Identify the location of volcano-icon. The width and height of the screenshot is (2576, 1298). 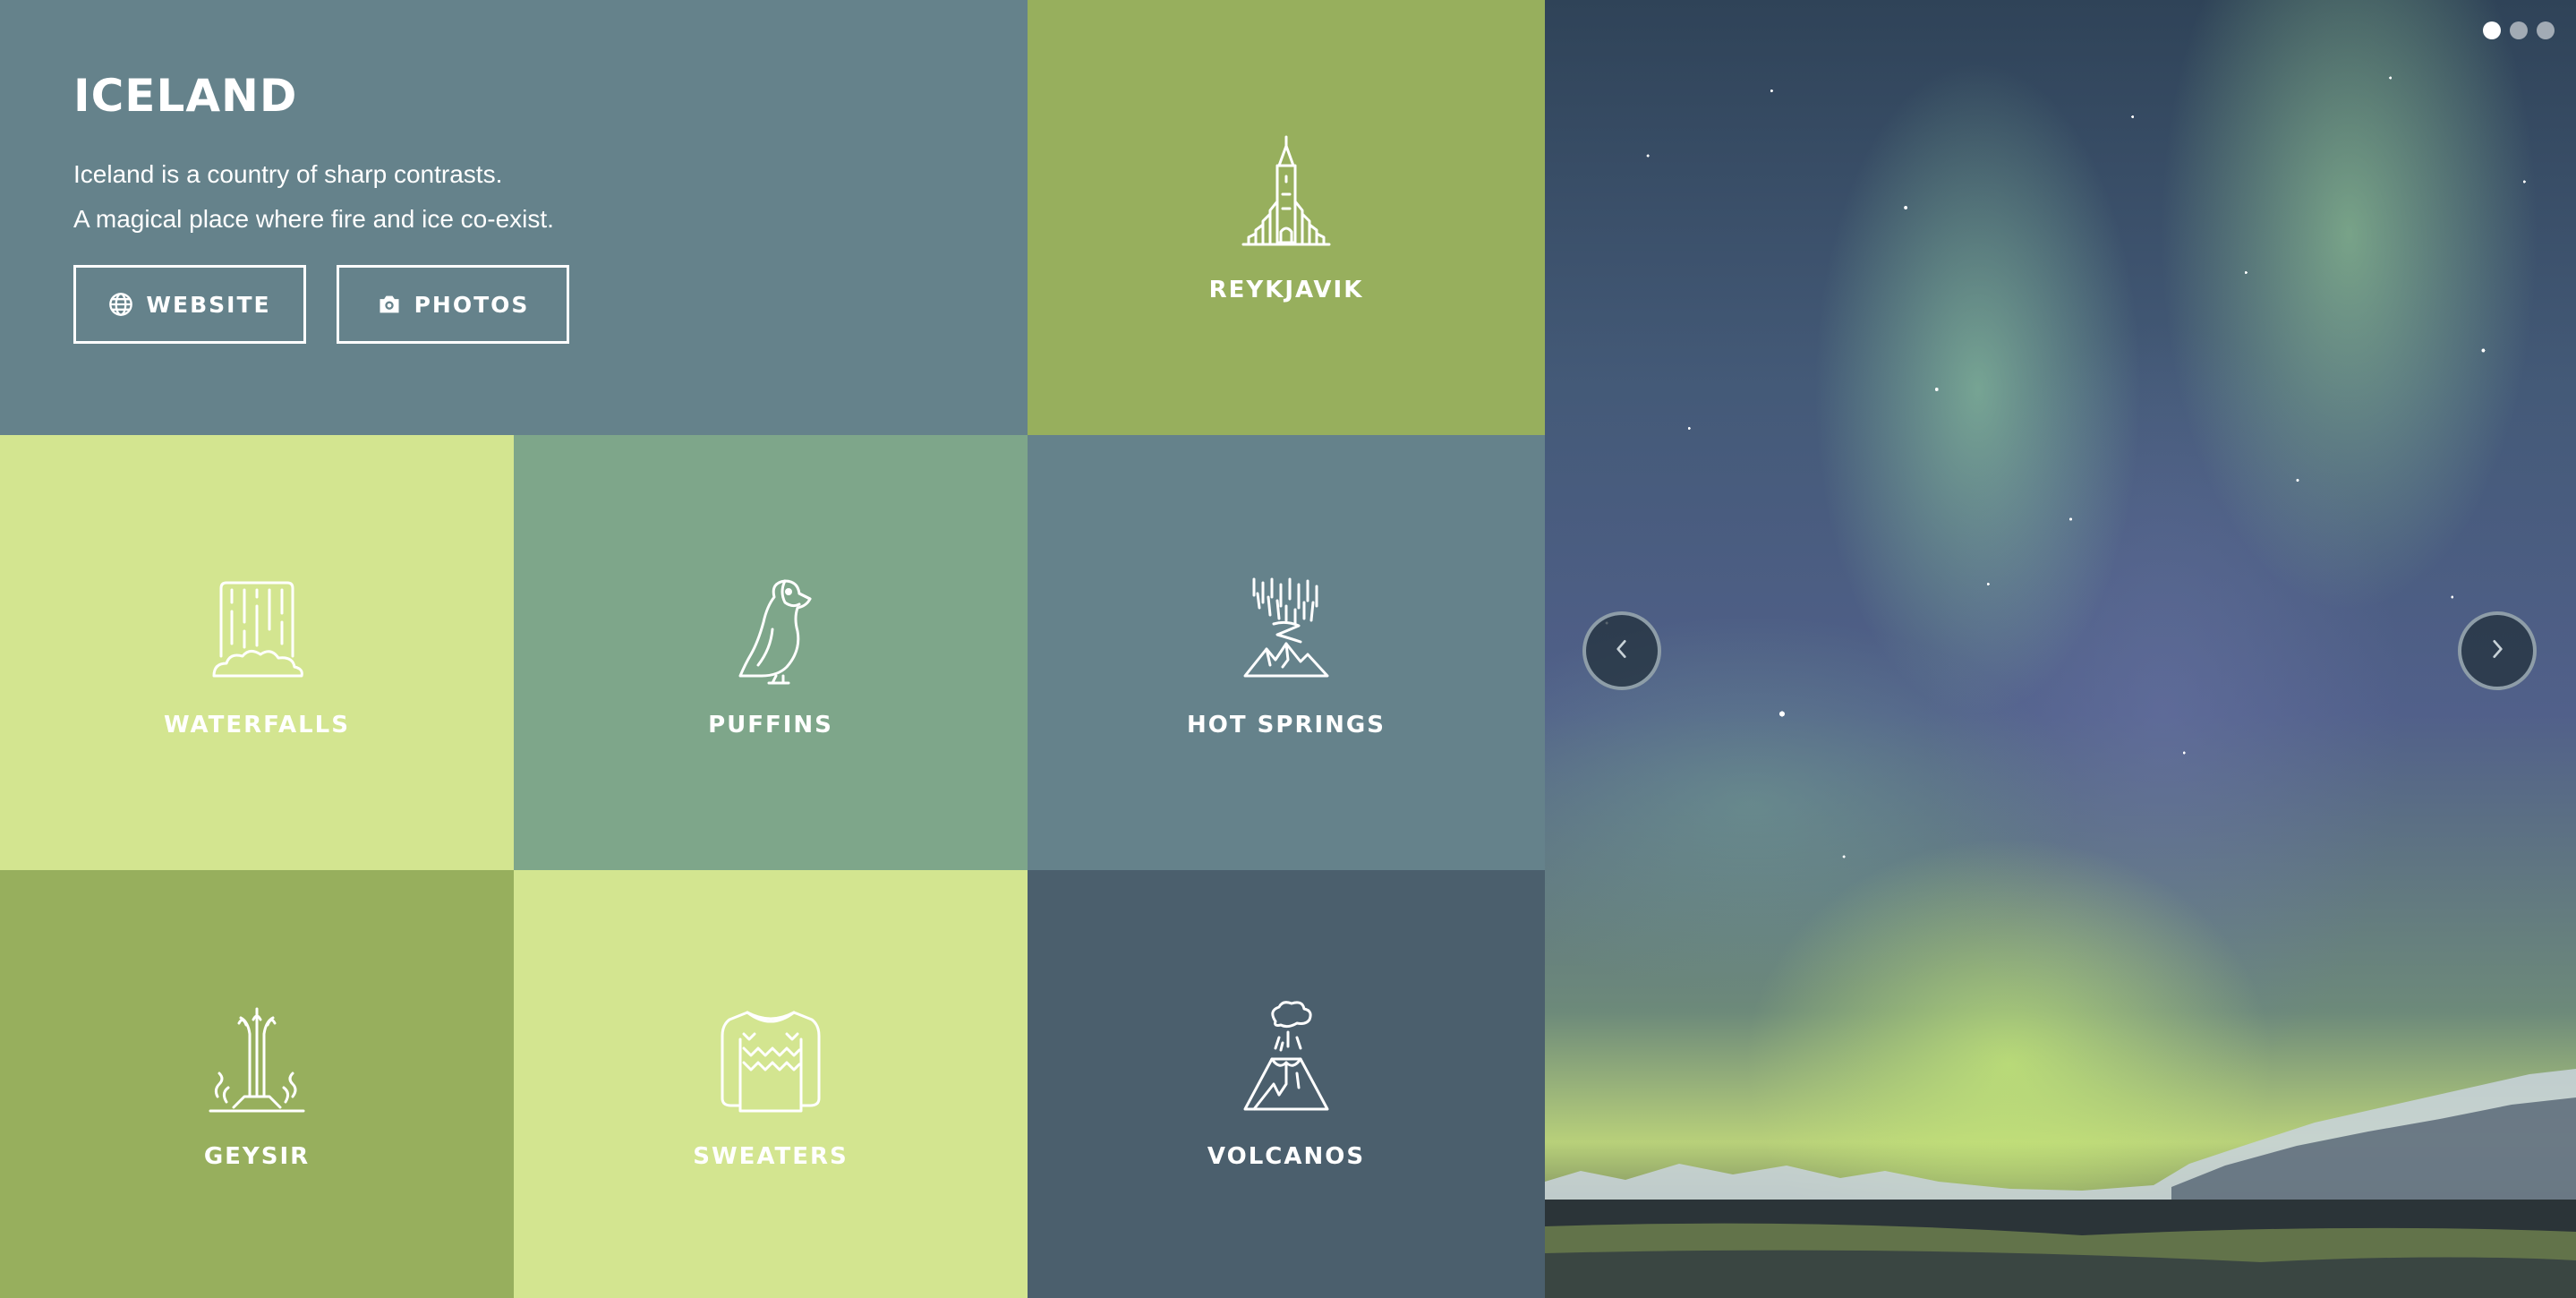
(1286, 1060).